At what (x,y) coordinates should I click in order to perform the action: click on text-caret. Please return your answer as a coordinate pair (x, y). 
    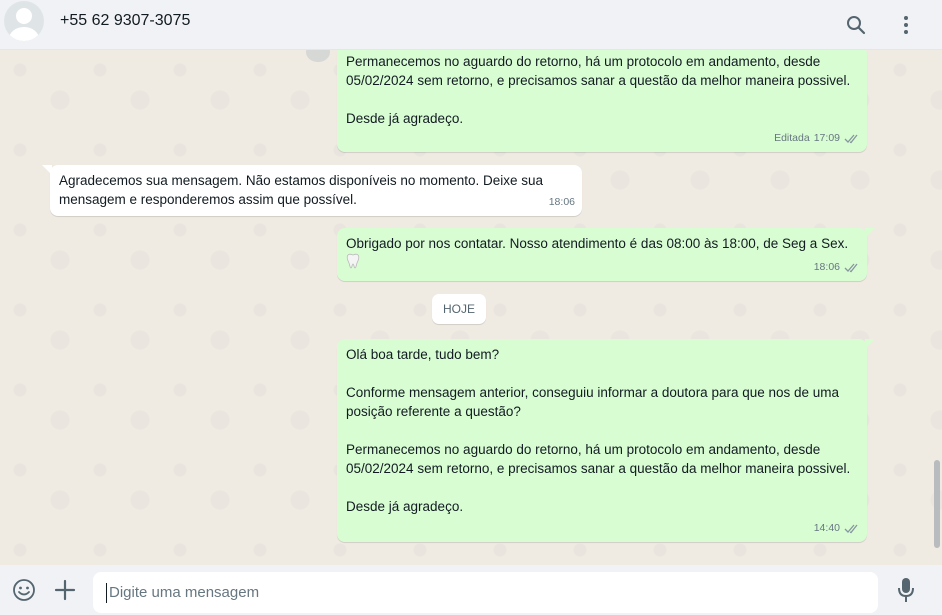
    Looking at the image, I should click on (106, 593).